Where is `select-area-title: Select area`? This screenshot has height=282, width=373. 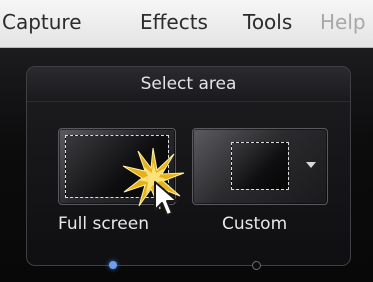 select-area-title: Select area is located at coordinates (188, 84).